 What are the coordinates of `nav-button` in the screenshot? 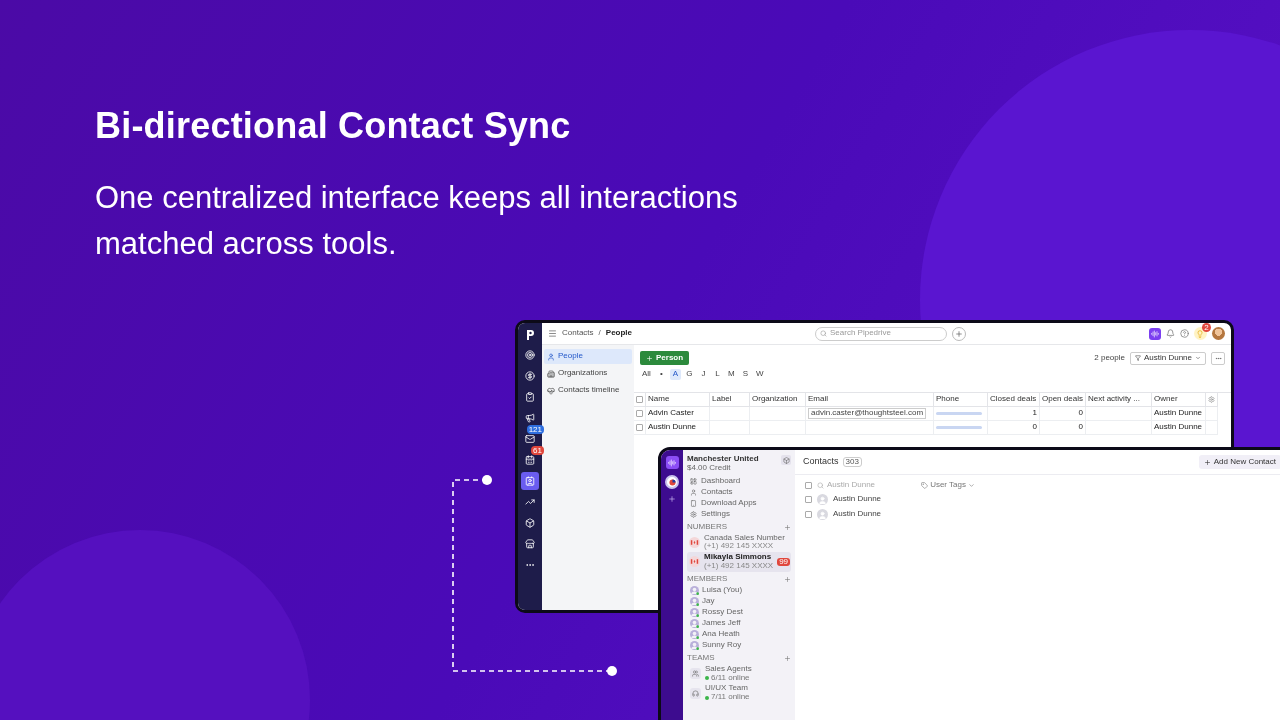 It's located at (530, 481).